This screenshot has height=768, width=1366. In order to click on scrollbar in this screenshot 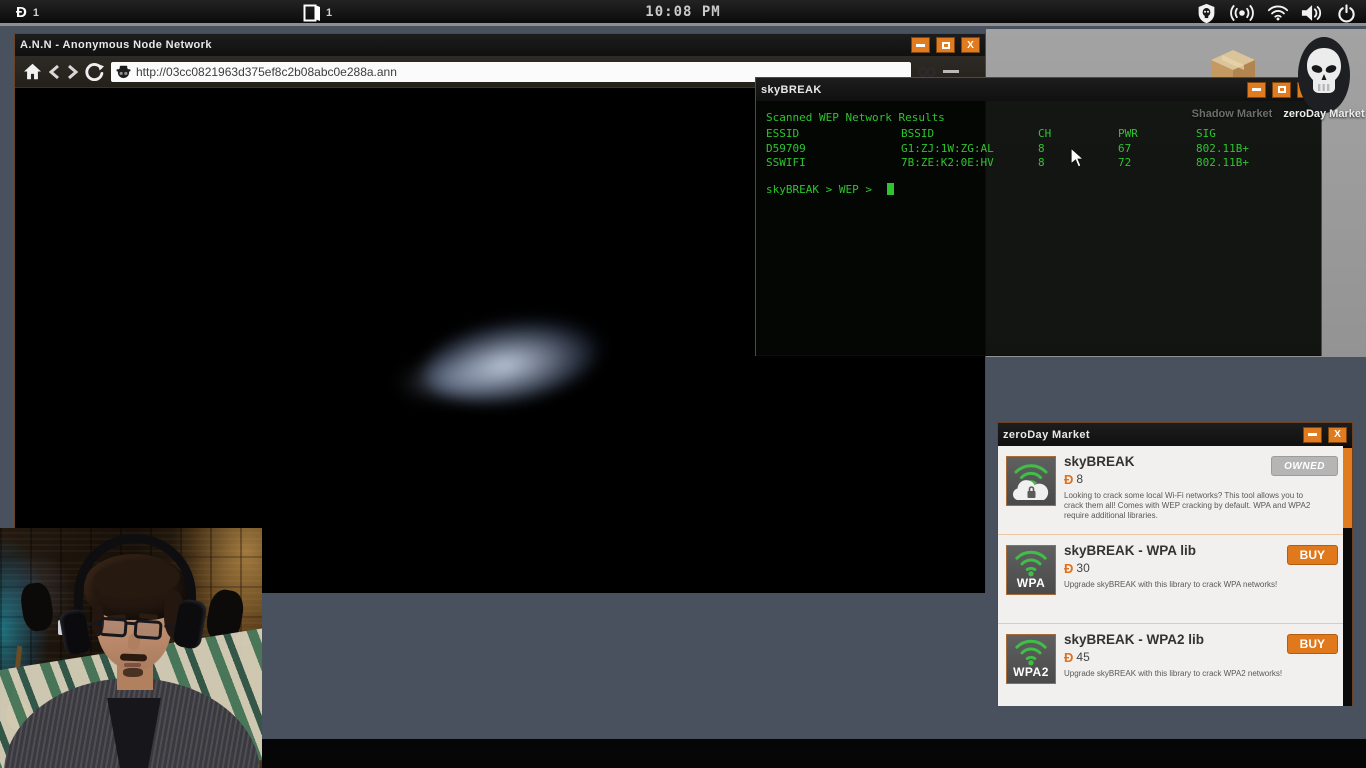, I will do `click(1347, 576)`.